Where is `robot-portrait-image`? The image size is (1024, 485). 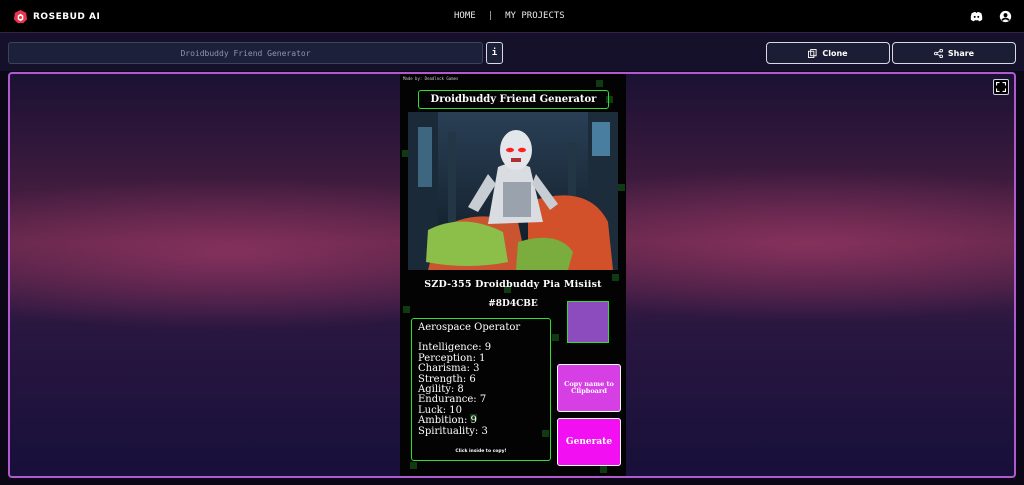 robot-portrait-image is located at coordinates (513, 191).